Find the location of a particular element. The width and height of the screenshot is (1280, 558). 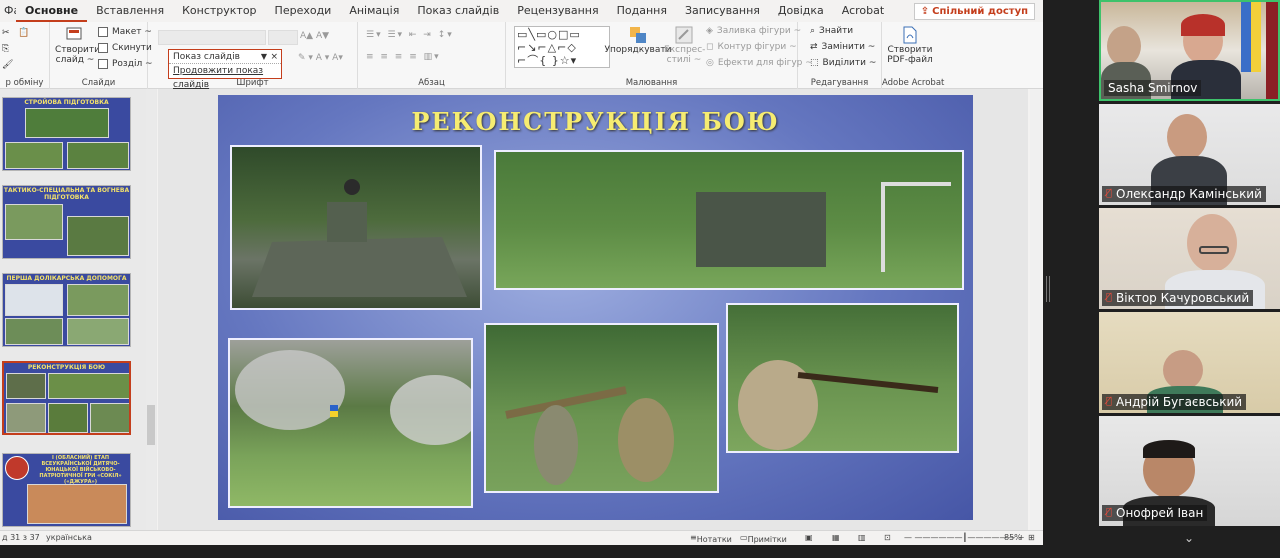

tab-home: Основне is located at coordinates (52, 11).